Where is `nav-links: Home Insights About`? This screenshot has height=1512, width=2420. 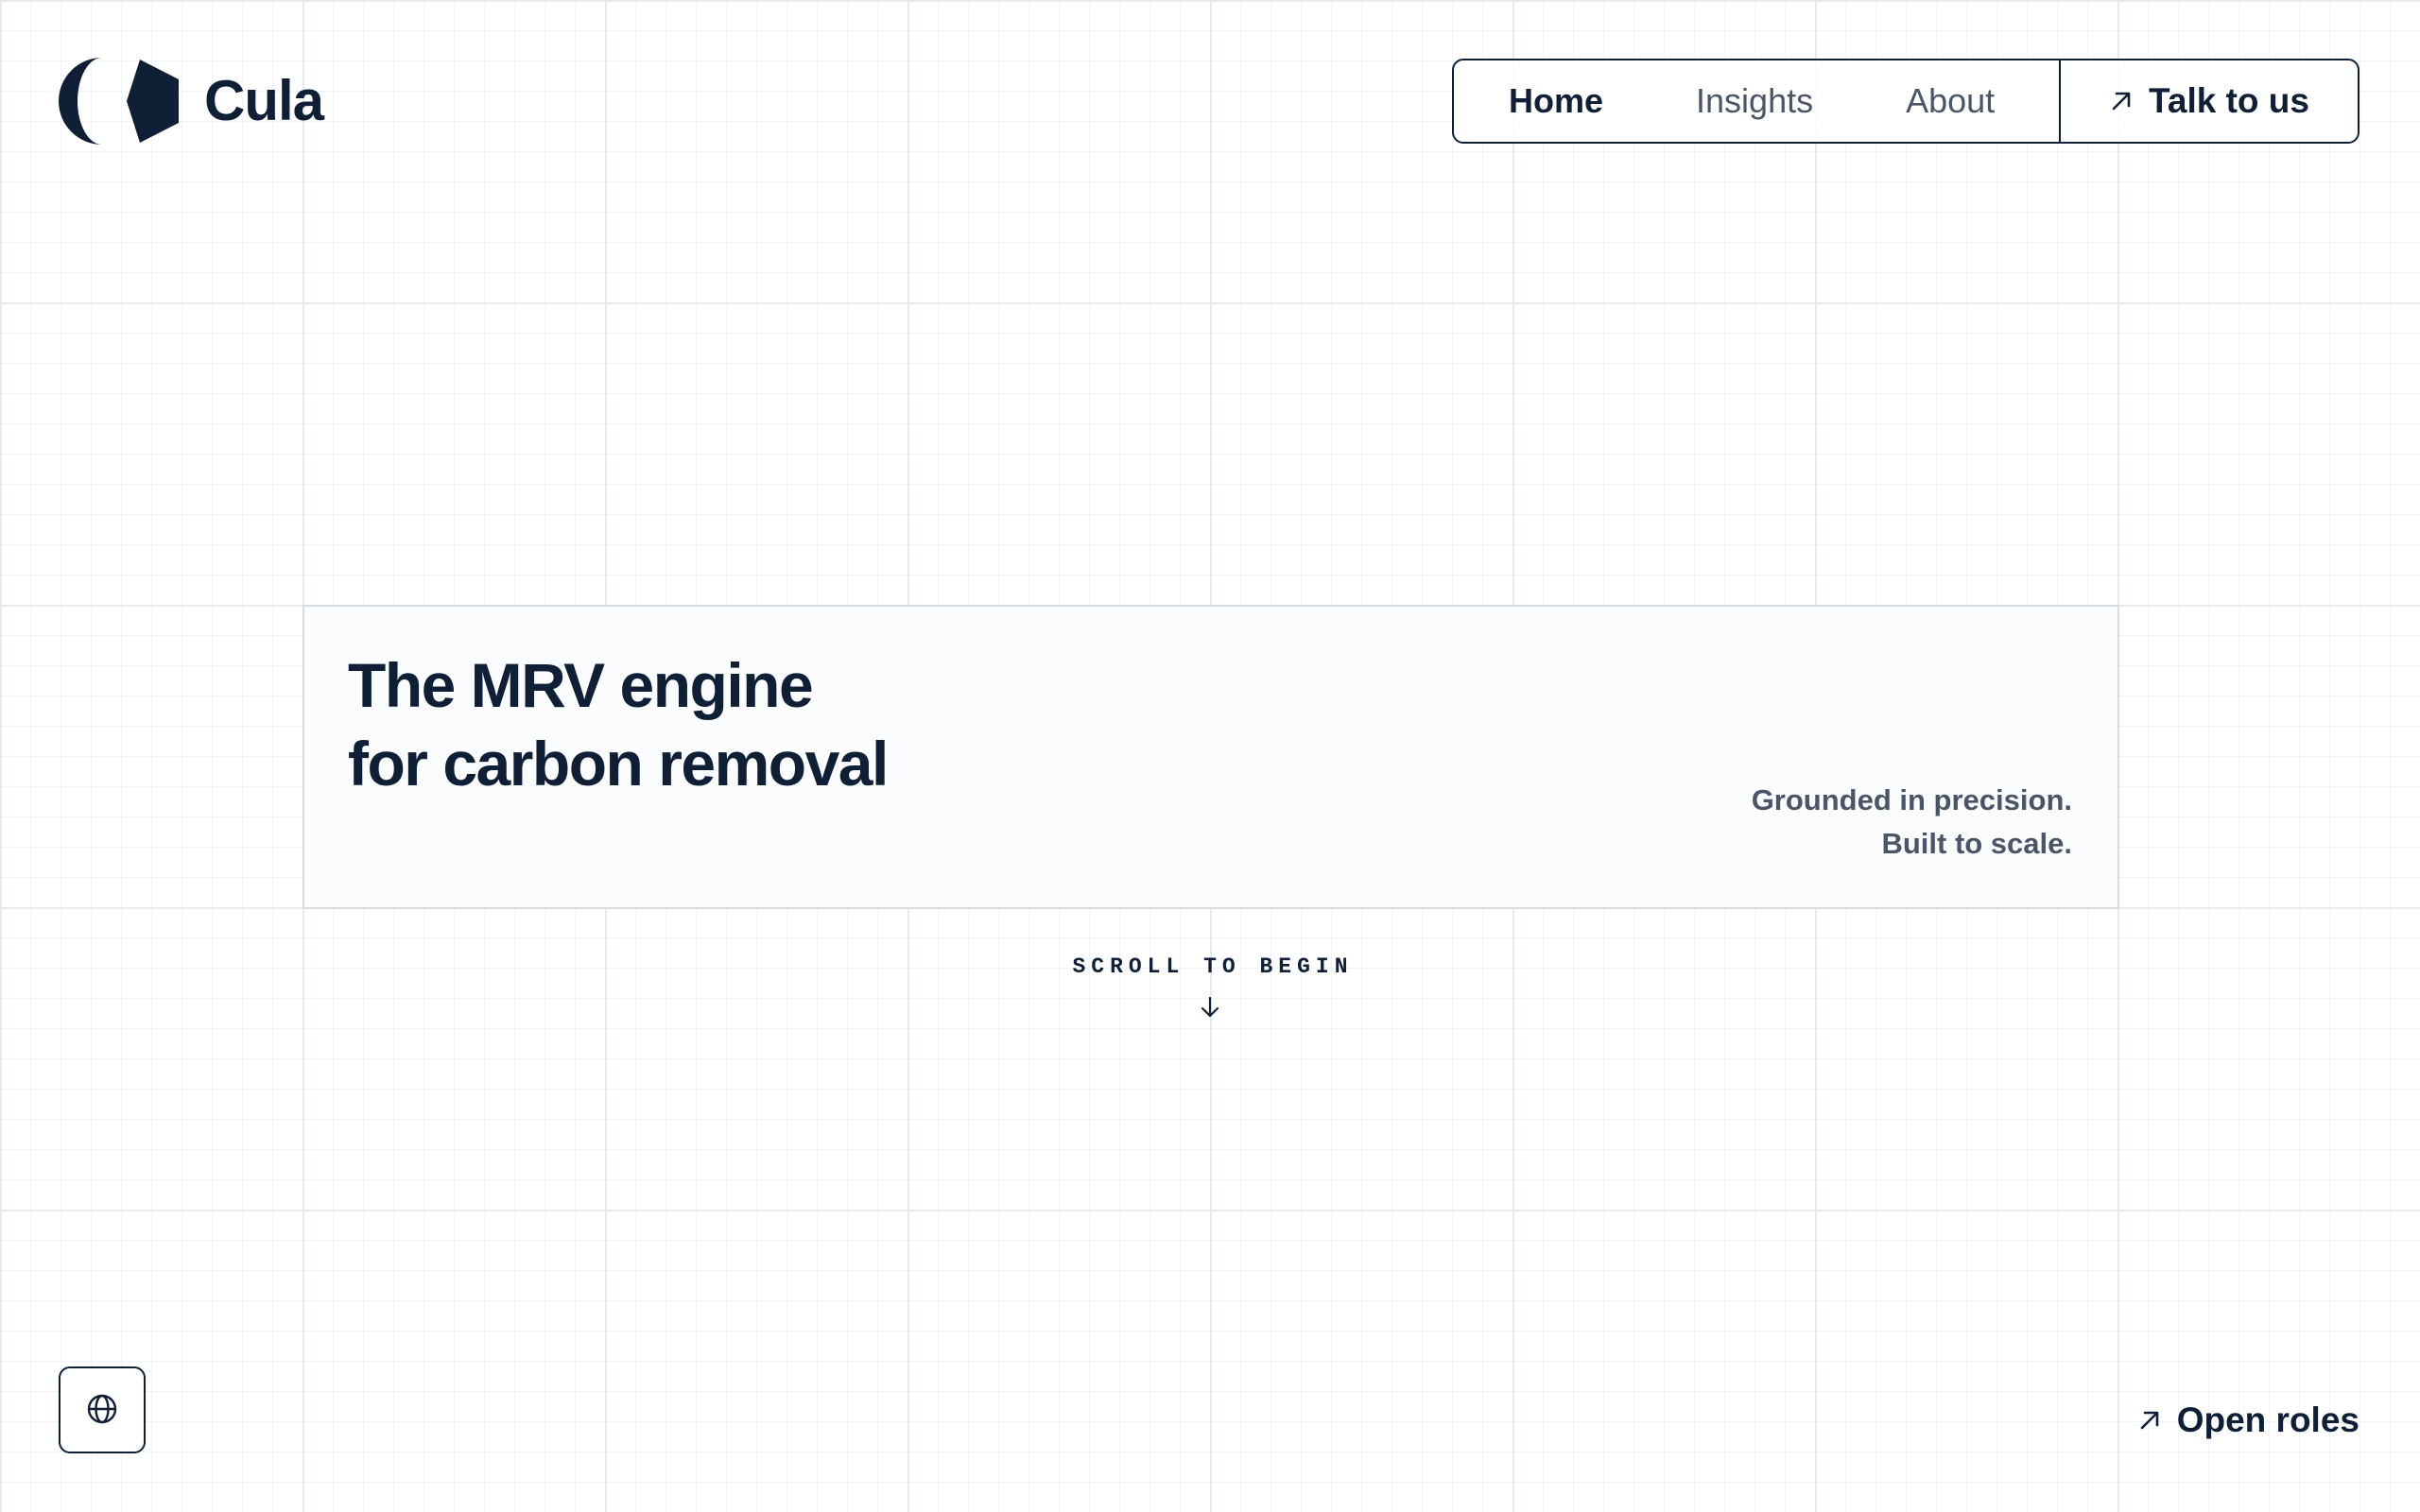
nav-links: Home Insights About is located at coordinates (1757, 101).